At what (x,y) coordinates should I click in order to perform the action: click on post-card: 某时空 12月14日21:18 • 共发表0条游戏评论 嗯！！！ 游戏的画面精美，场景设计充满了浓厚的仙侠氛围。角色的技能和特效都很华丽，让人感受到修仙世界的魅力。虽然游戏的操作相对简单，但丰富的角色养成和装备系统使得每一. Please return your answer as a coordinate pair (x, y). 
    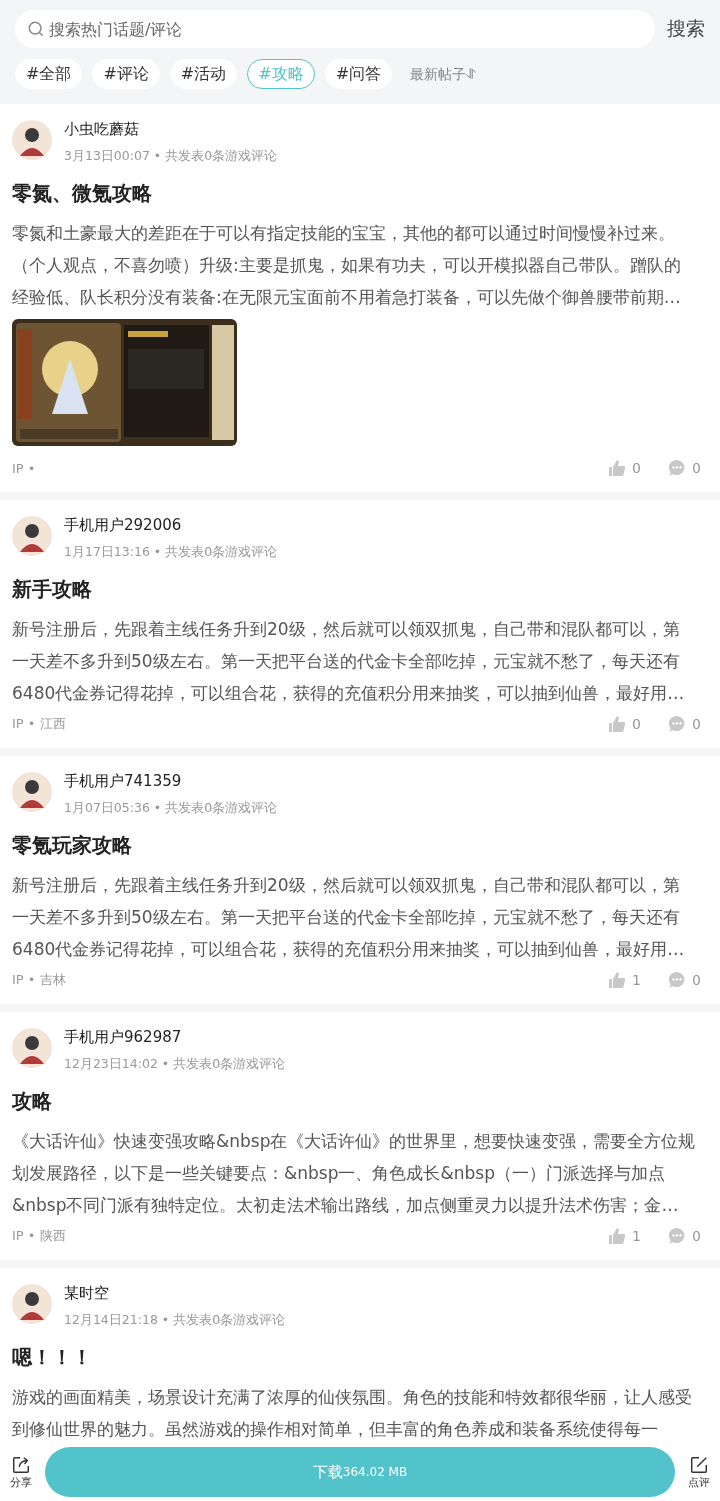
    Looking at the image, I should click on (360, 1355).